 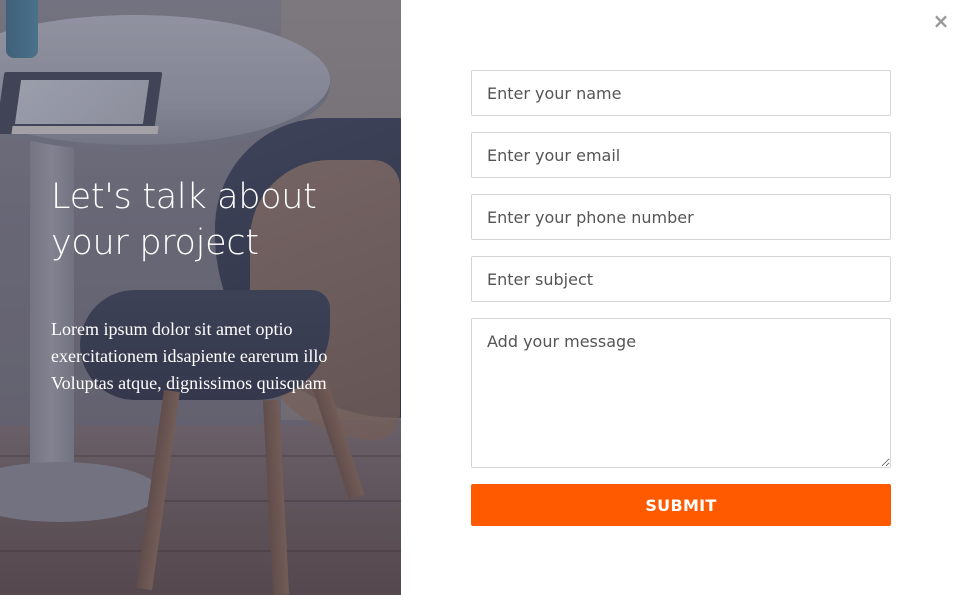 I want to click on subject-input, so click(x=681, y=279).